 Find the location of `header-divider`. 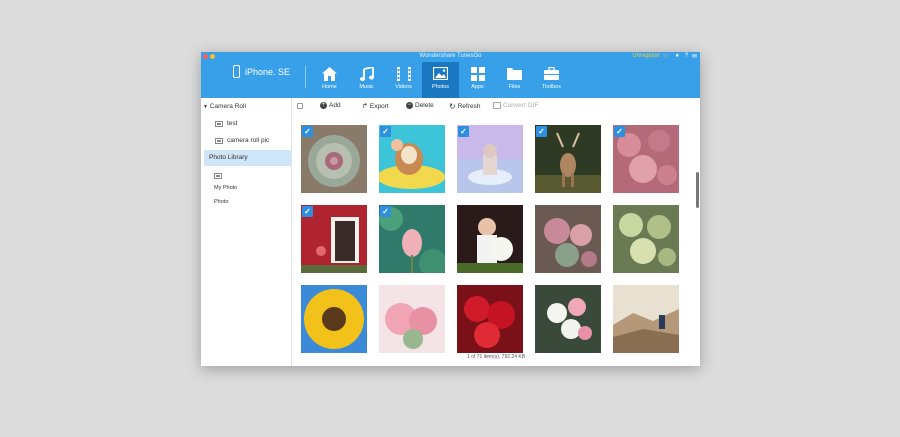

header-divider is located at coordinates (305, 77).